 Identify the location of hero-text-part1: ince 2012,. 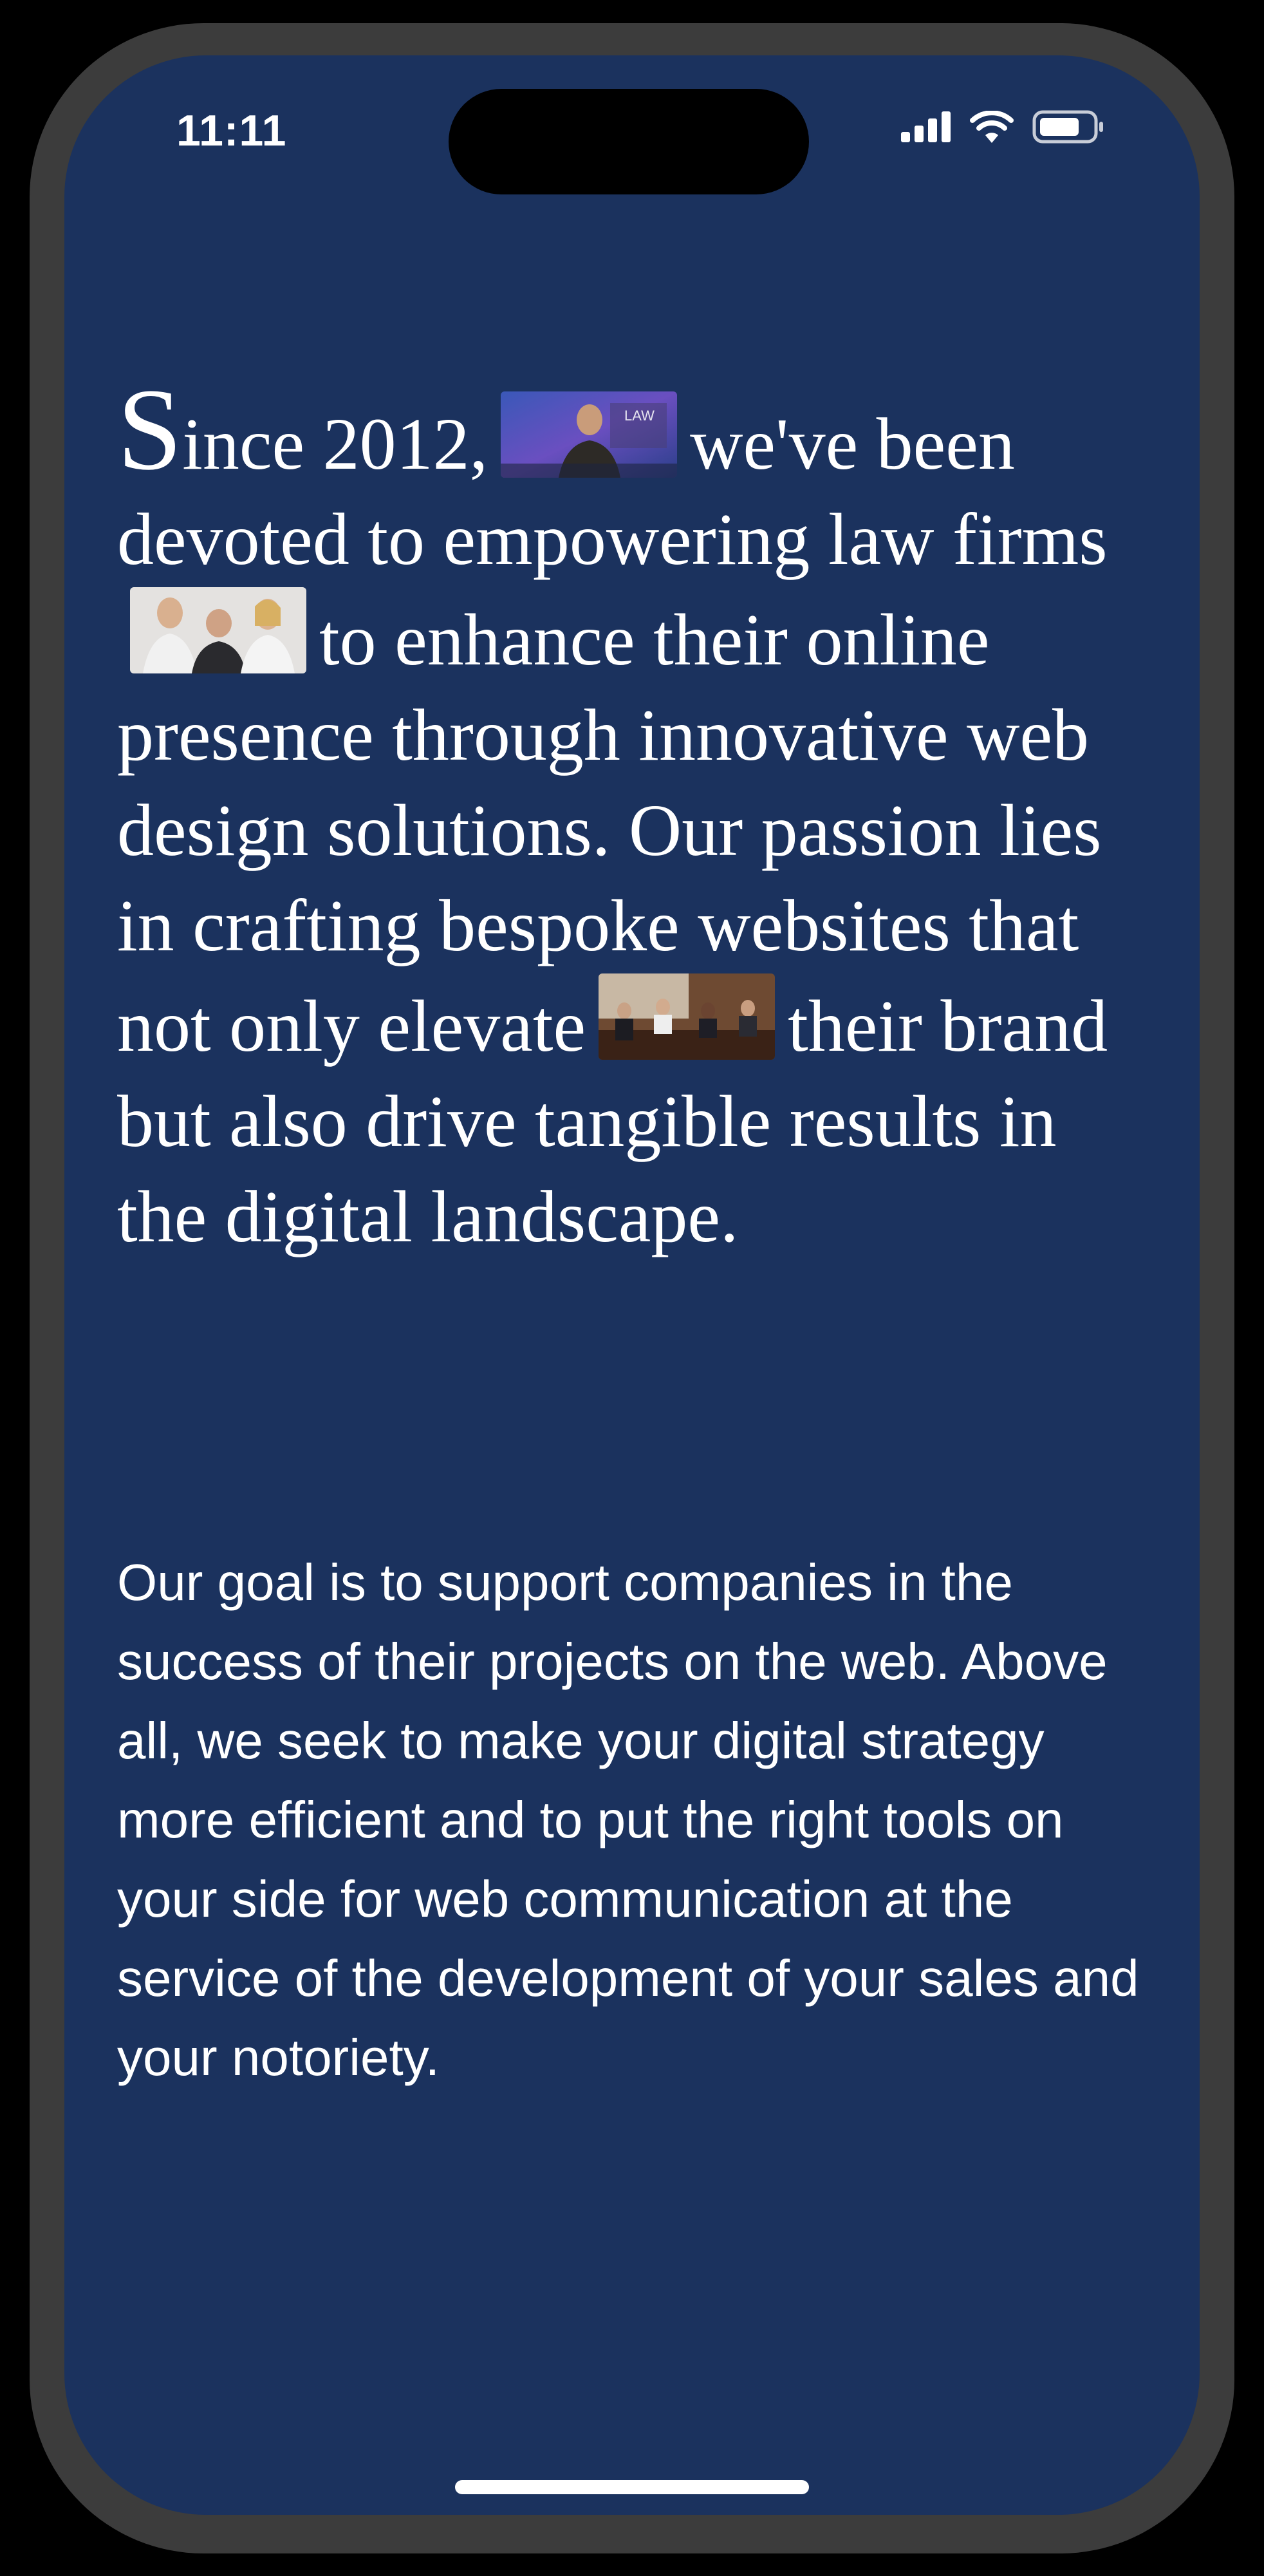
(335, 444).